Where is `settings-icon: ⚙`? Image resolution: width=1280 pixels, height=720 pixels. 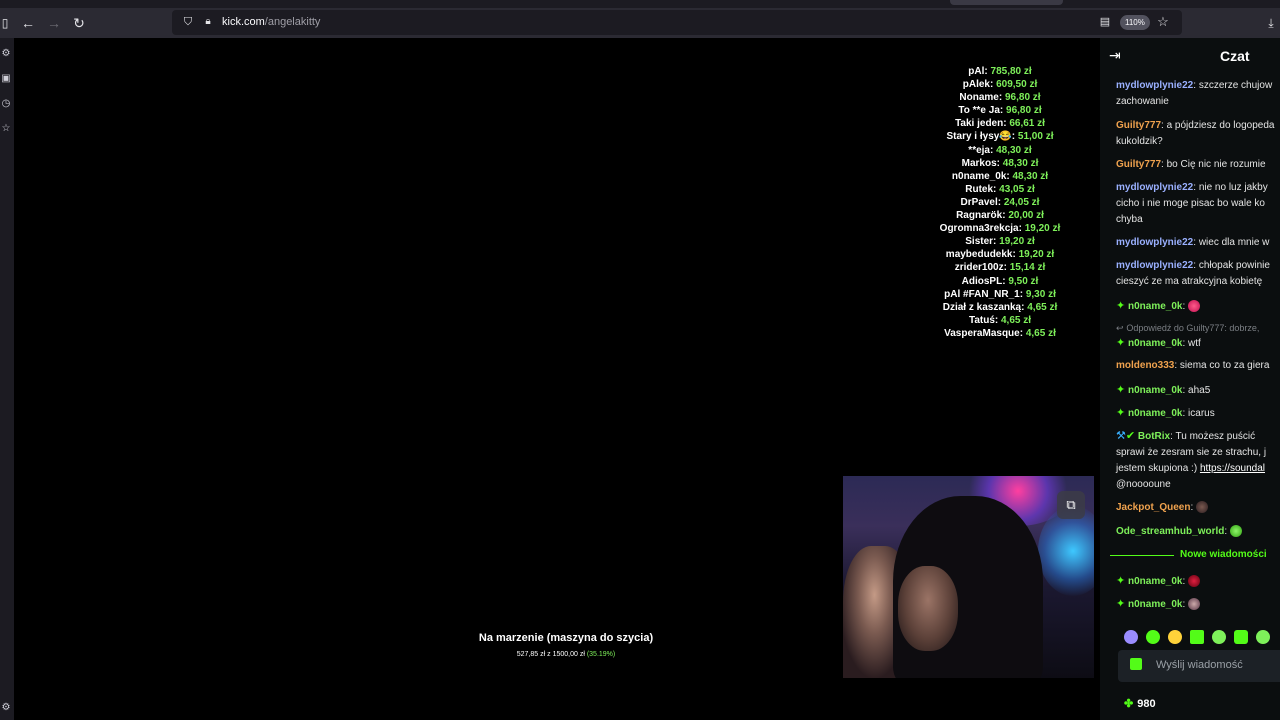 settings-icon: ⚙ is located at coordinates (6, 53).